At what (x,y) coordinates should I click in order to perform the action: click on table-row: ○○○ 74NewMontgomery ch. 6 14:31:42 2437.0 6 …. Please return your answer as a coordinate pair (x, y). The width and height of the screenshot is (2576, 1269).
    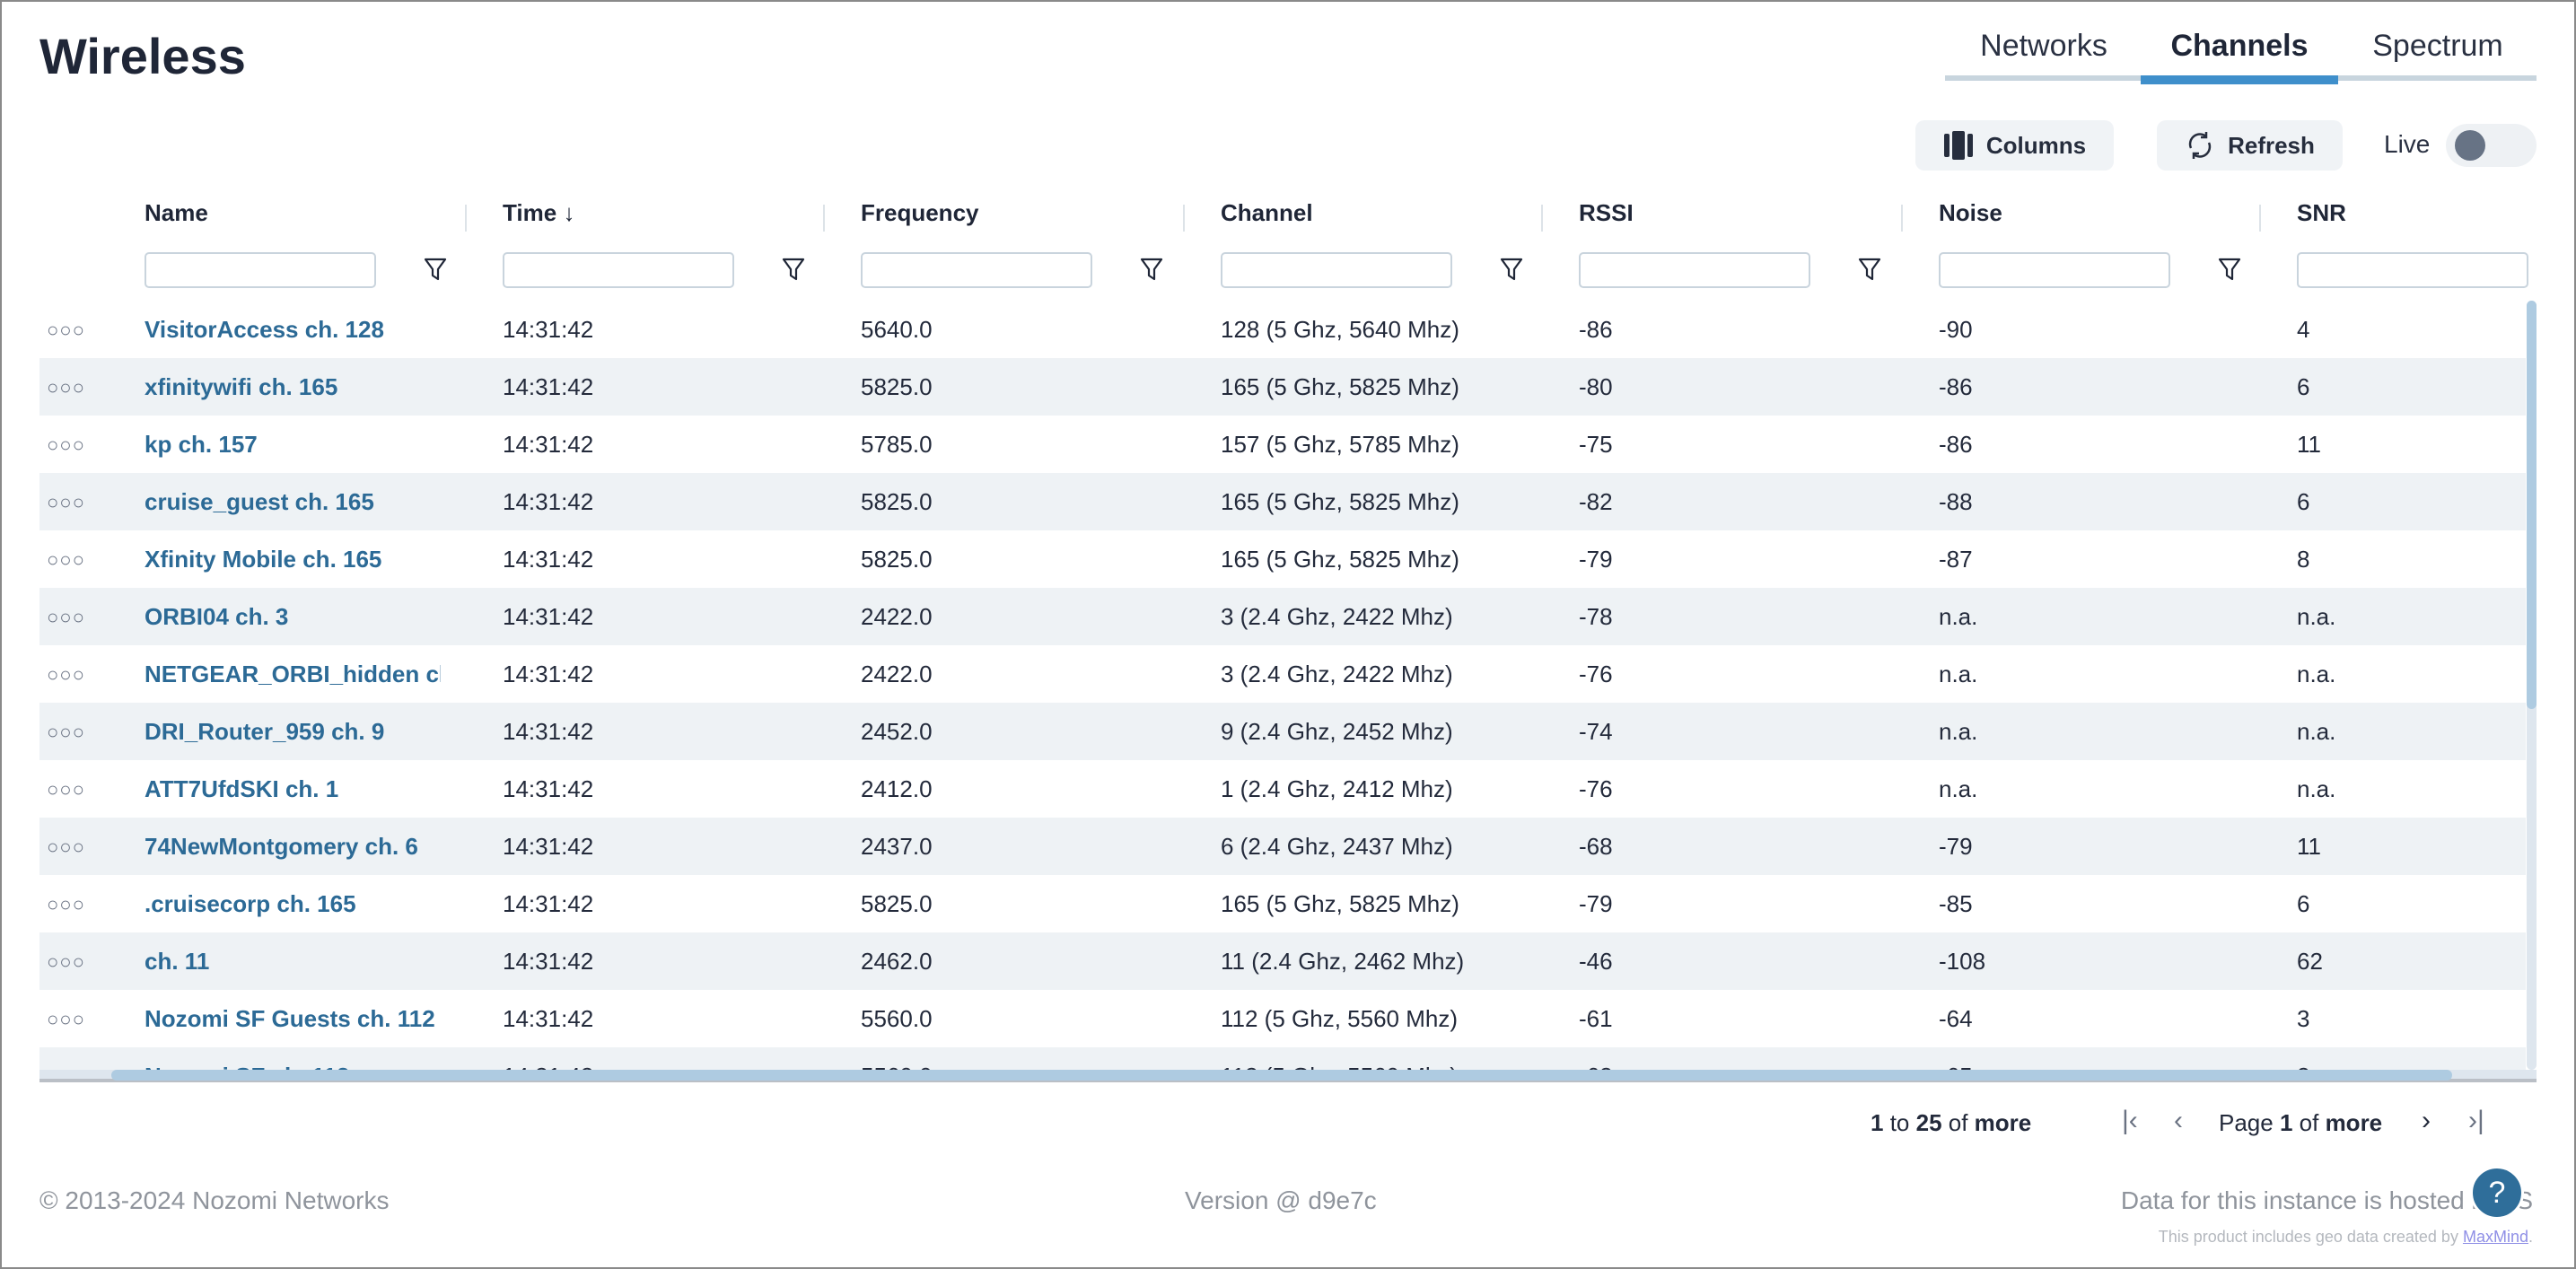
    Looking at the image, I should click on (1282, 846).